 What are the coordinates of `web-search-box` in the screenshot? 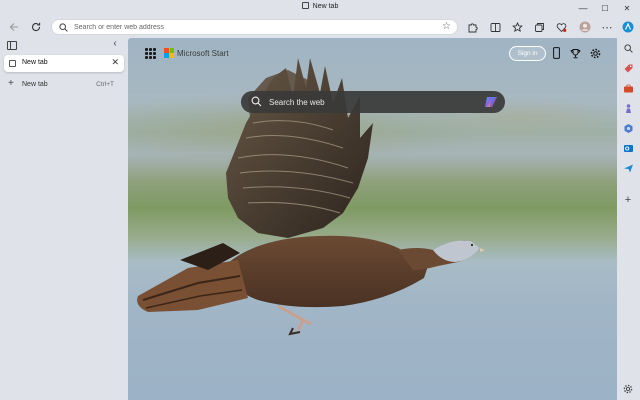 It's located at (373, 102).